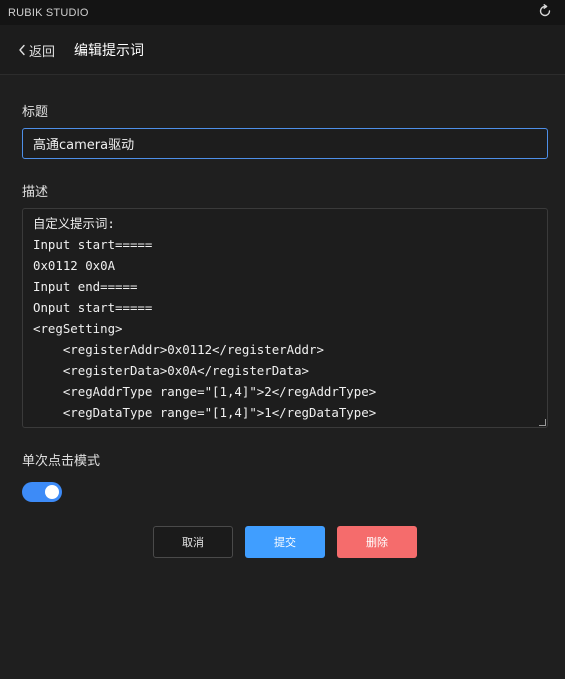  I want to click on delete-button: 删除, so click(377, 542).